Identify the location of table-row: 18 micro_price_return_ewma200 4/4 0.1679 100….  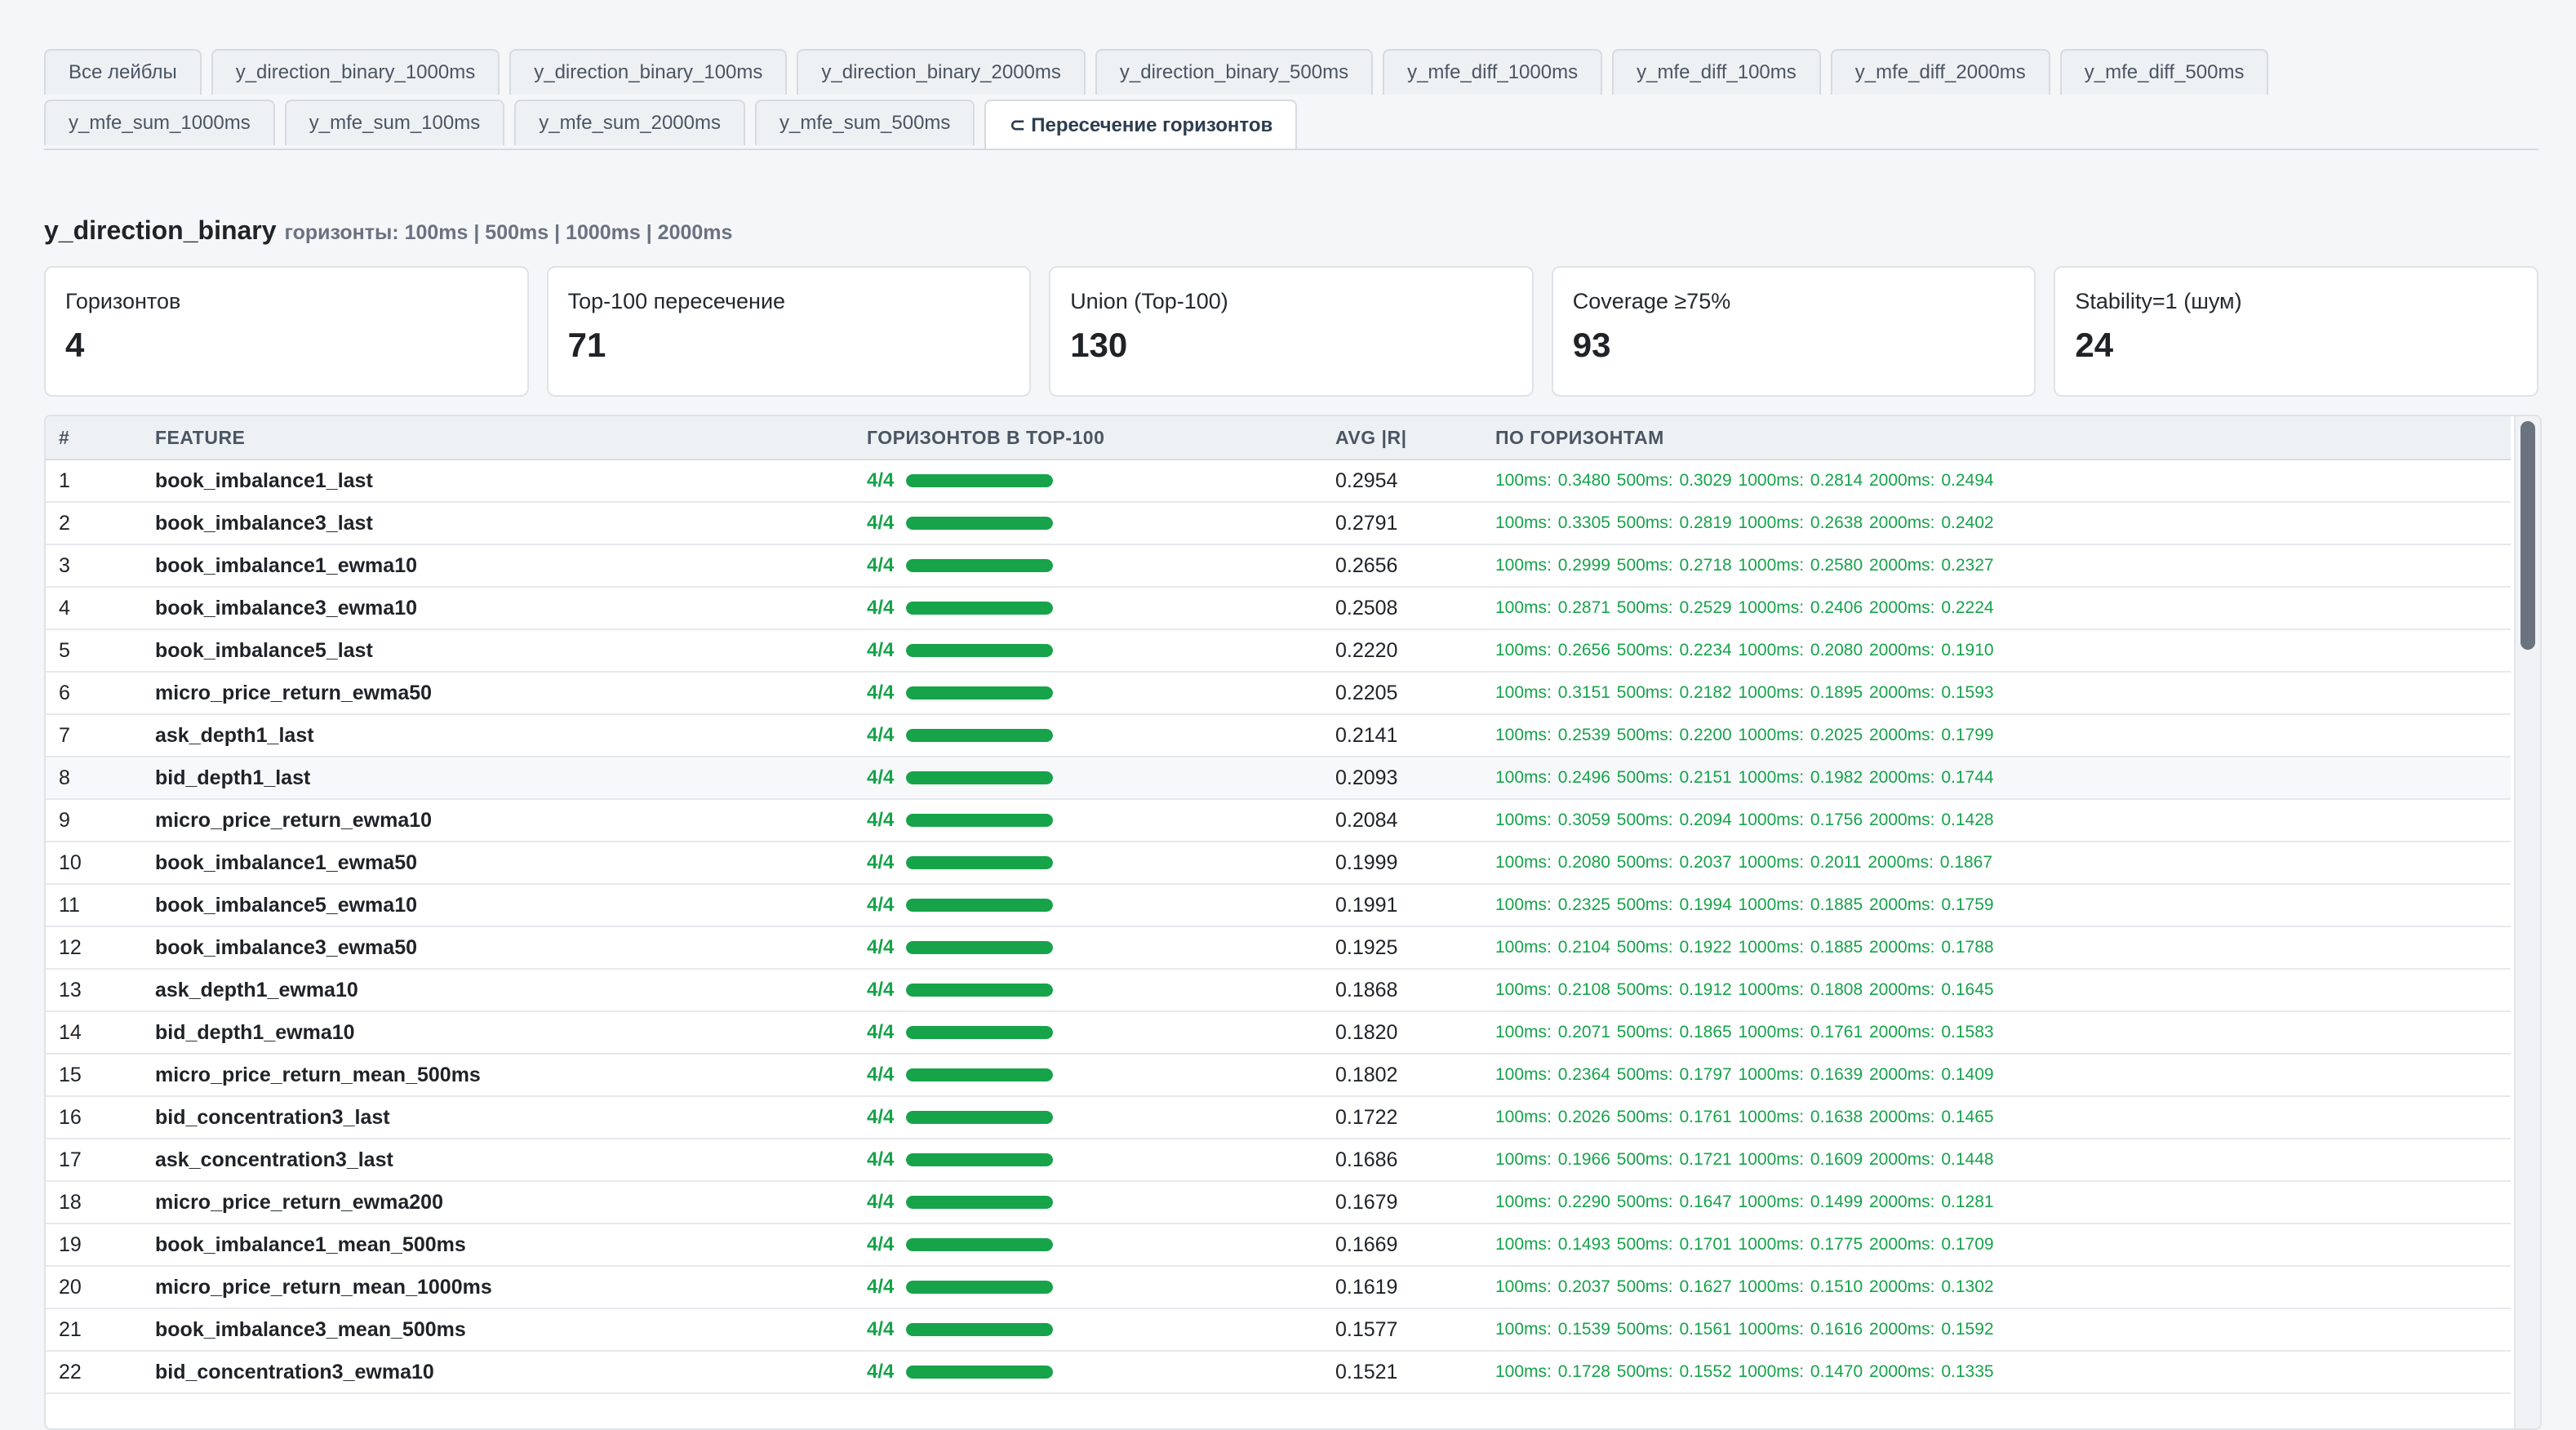
(1278, 1202).